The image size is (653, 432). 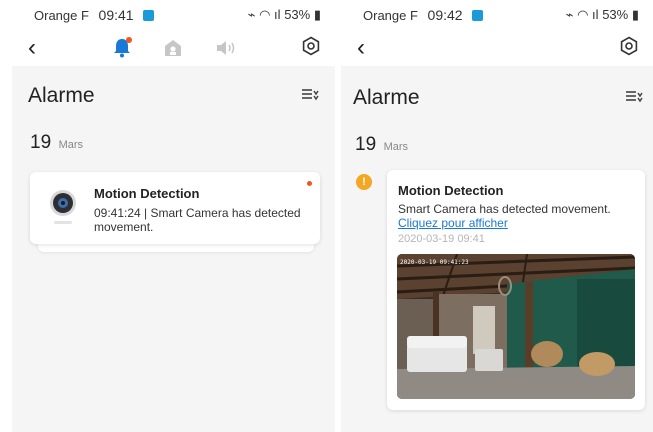 What do you see at coordinates (122, 50) in the screenshot?
I see `bell-icon` at bounding box center [122, 50].